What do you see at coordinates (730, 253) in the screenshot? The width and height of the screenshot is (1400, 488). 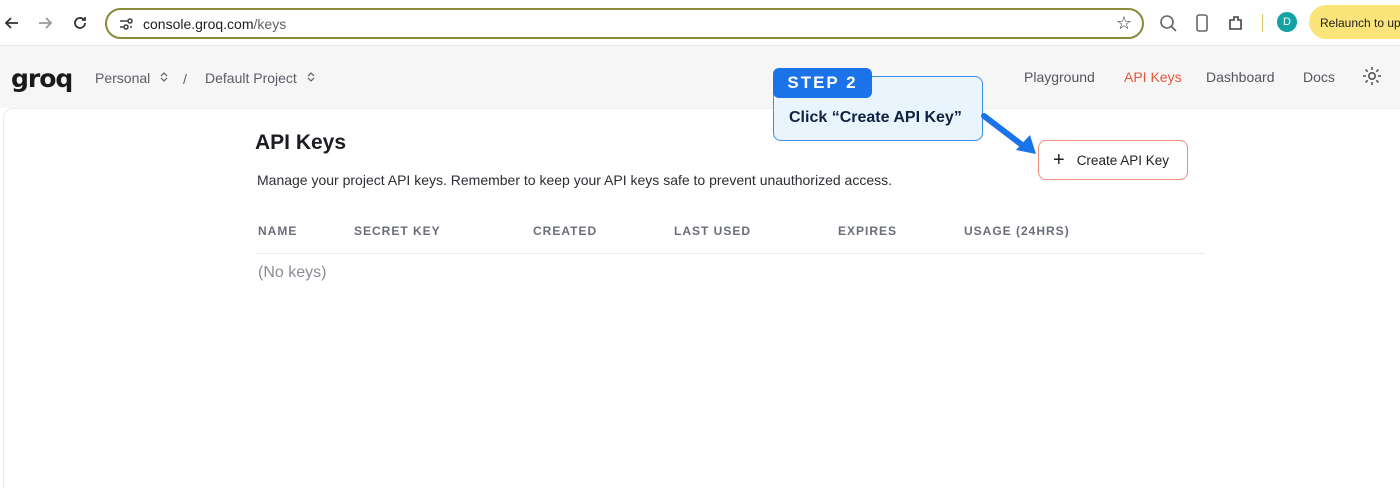 I see `table-header-divider` at bounding box center [730, 253].